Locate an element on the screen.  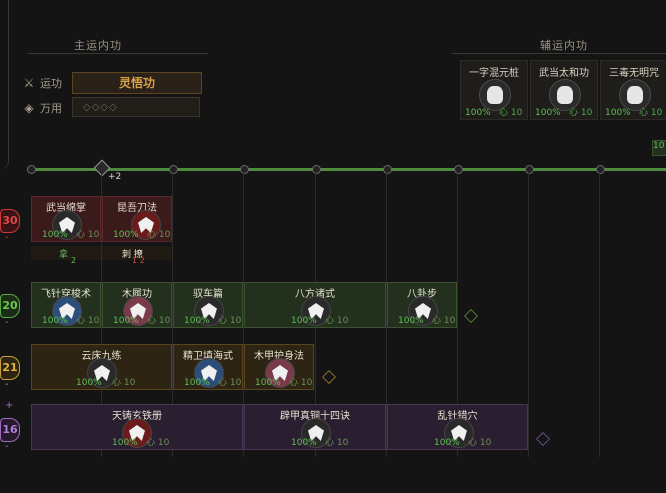
main-neigong-title: 主运内功 is located at coordinates (98, 45).